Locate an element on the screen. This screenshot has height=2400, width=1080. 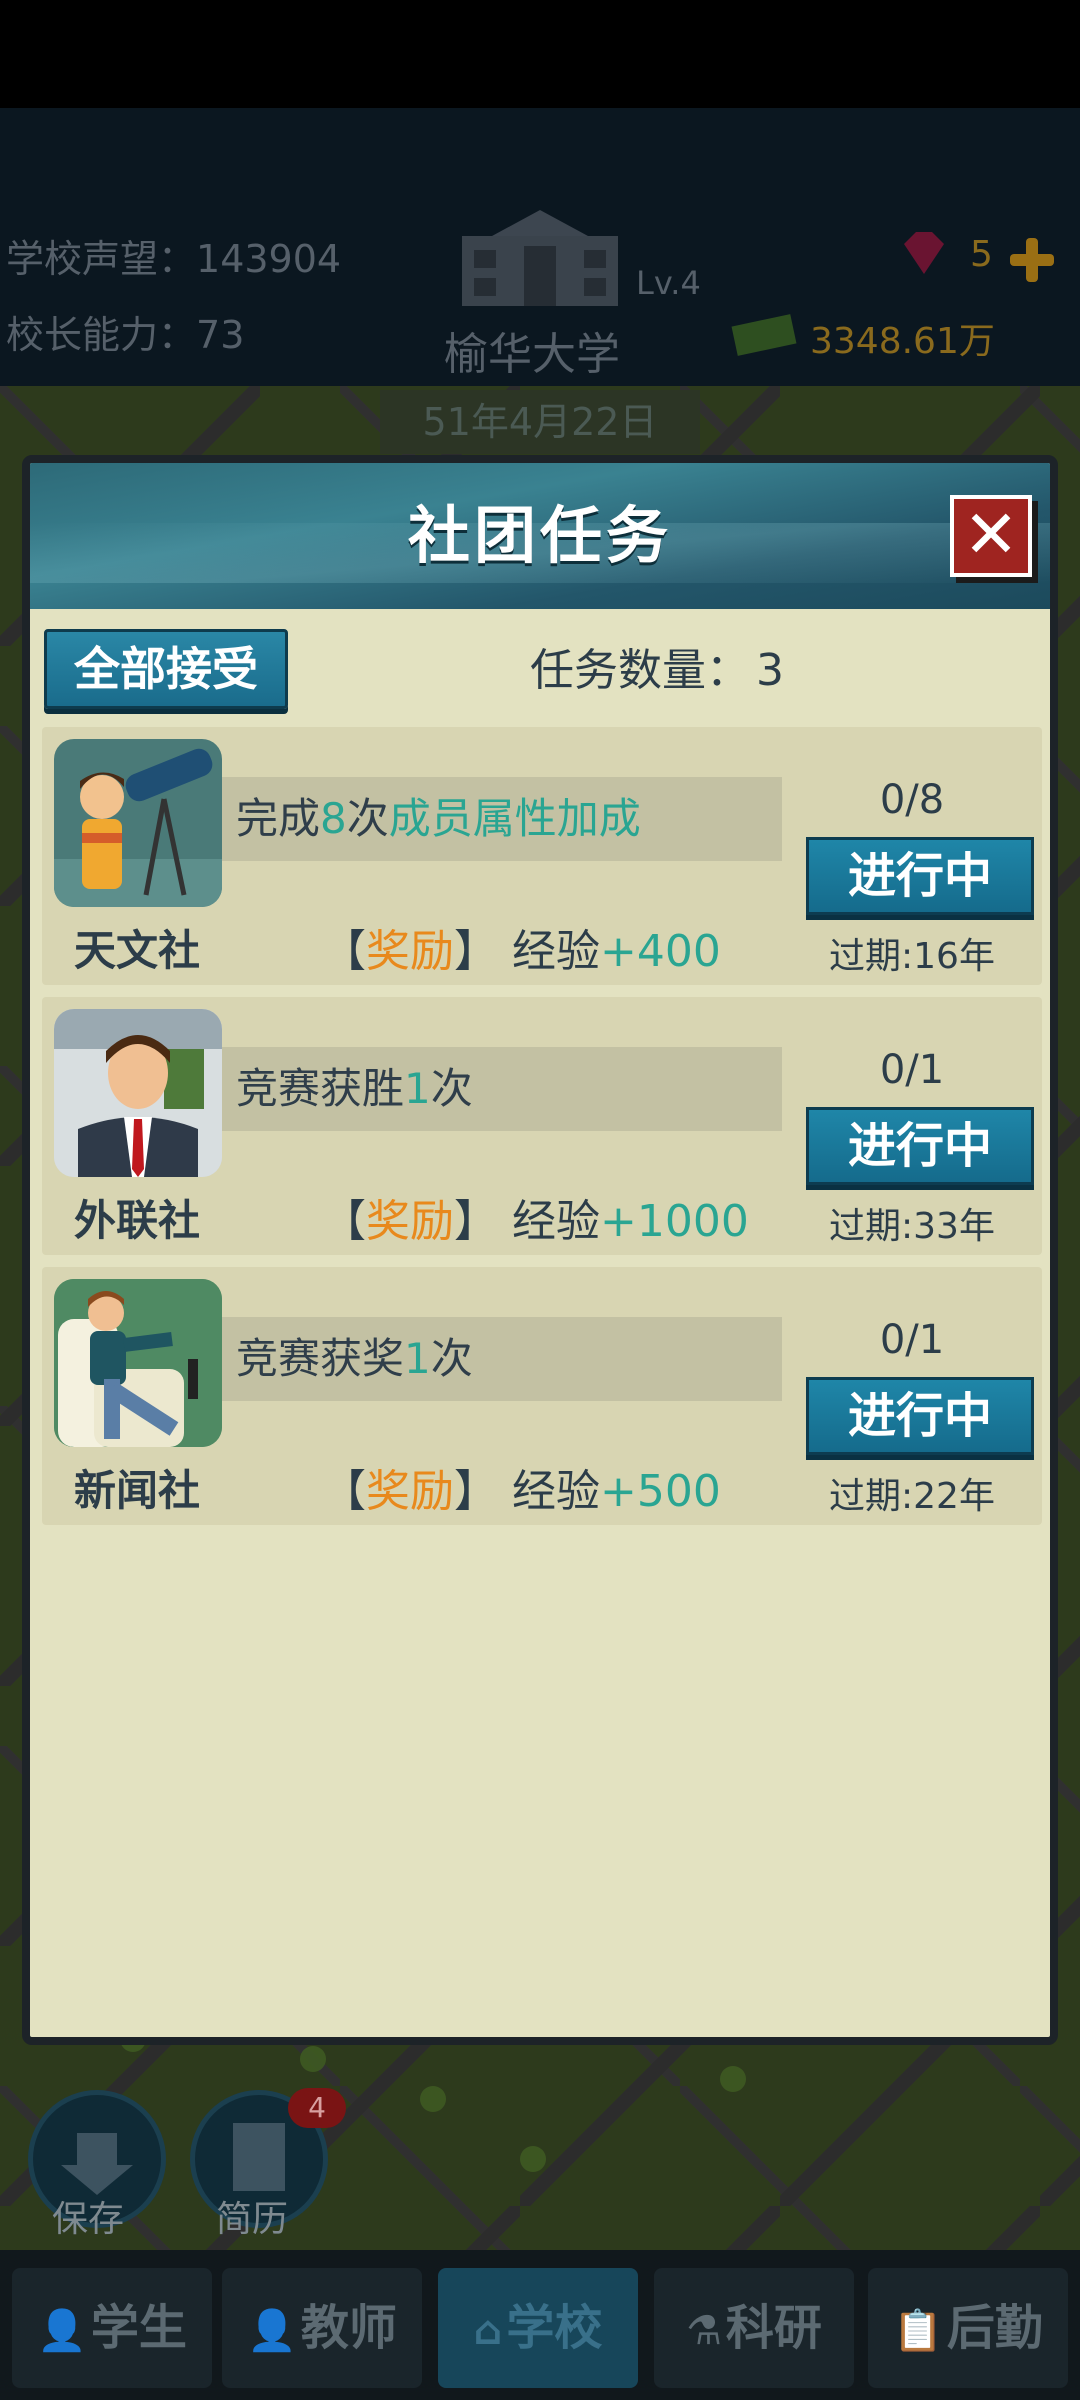
task-expire: 过期:22年 is located at coordinates (912, 1496).